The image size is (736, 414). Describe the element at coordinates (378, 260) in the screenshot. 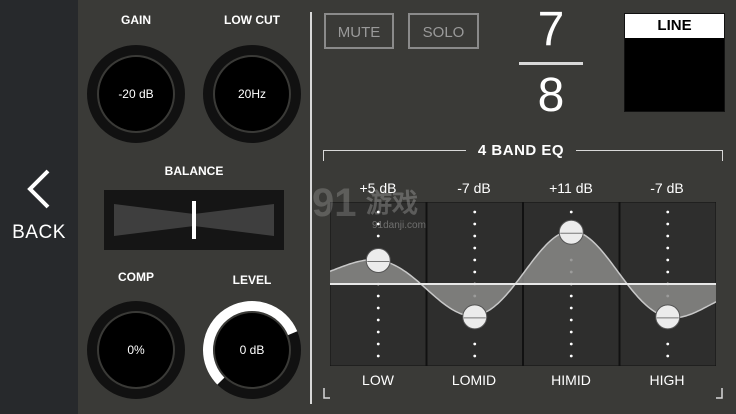

I see `eq-handle-low` at that location.